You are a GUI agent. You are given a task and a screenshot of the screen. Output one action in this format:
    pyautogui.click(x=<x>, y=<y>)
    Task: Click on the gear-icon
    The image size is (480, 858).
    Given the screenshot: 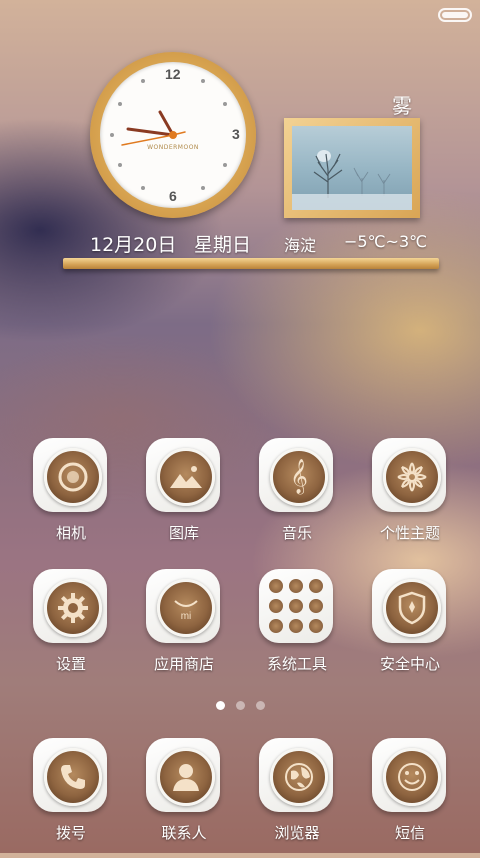 What is the action you would take?
    pyautogui.click(x=73, y=608)
    